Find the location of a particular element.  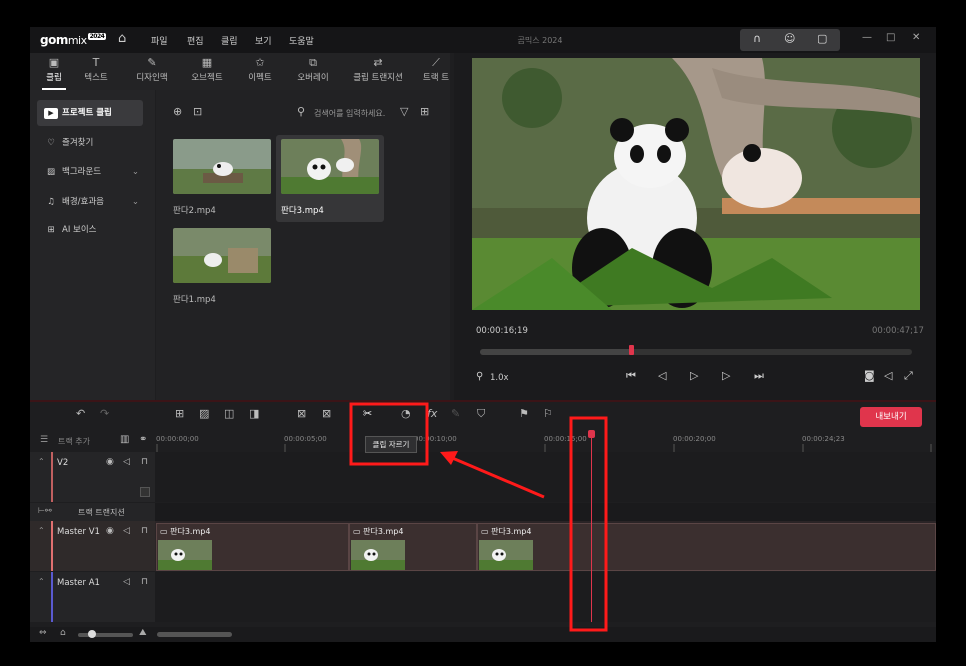

annotation-box-playhead is located at coordinates (588, 524).